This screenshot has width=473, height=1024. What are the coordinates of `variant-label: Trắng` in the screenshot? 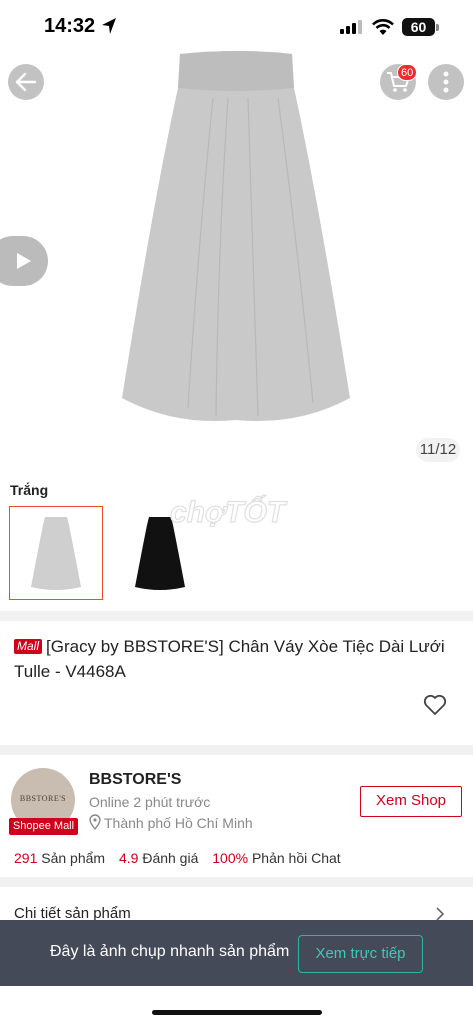 It's located at (29, 490).